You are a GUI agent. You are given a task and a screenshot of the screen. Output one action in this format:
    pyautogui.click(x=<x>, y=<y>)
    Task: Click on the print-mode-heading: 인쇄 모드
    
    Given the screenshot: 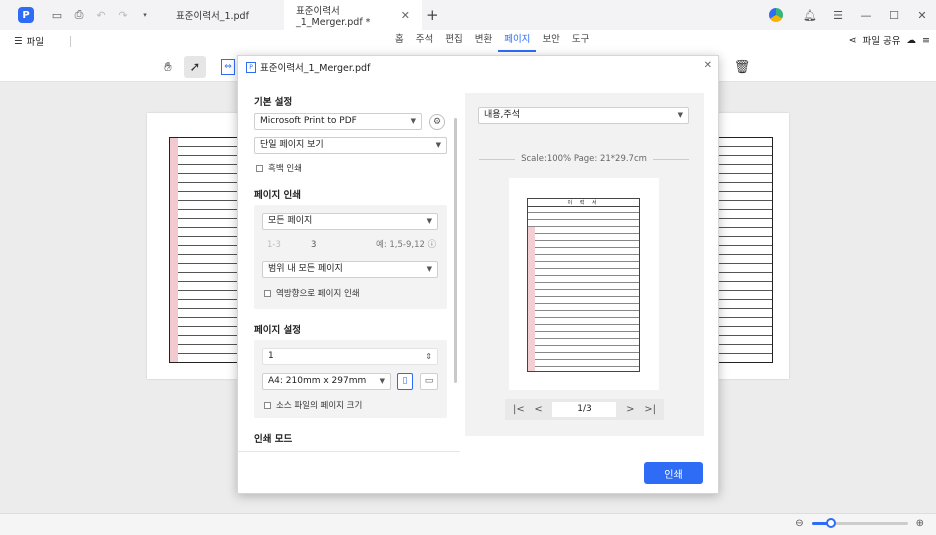 What is the action you would take?
    pyautogui.click(x=273, y=439)
    